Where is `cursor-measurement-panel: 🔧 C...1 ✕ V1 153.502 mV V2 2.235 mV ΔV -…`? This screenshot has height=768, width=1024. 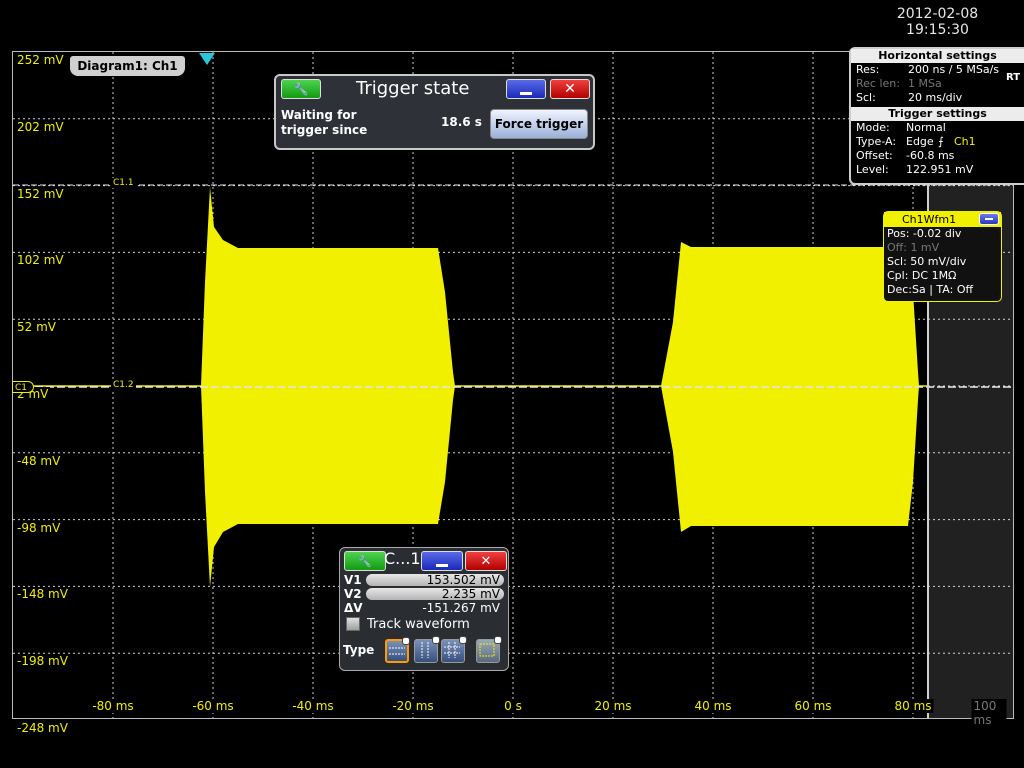
cursor-measurement-panel: 🔧 C...1 ✕ V1 153.502 mV V2 2.235 mV ΔV -… is located at coordinates (424, 609).